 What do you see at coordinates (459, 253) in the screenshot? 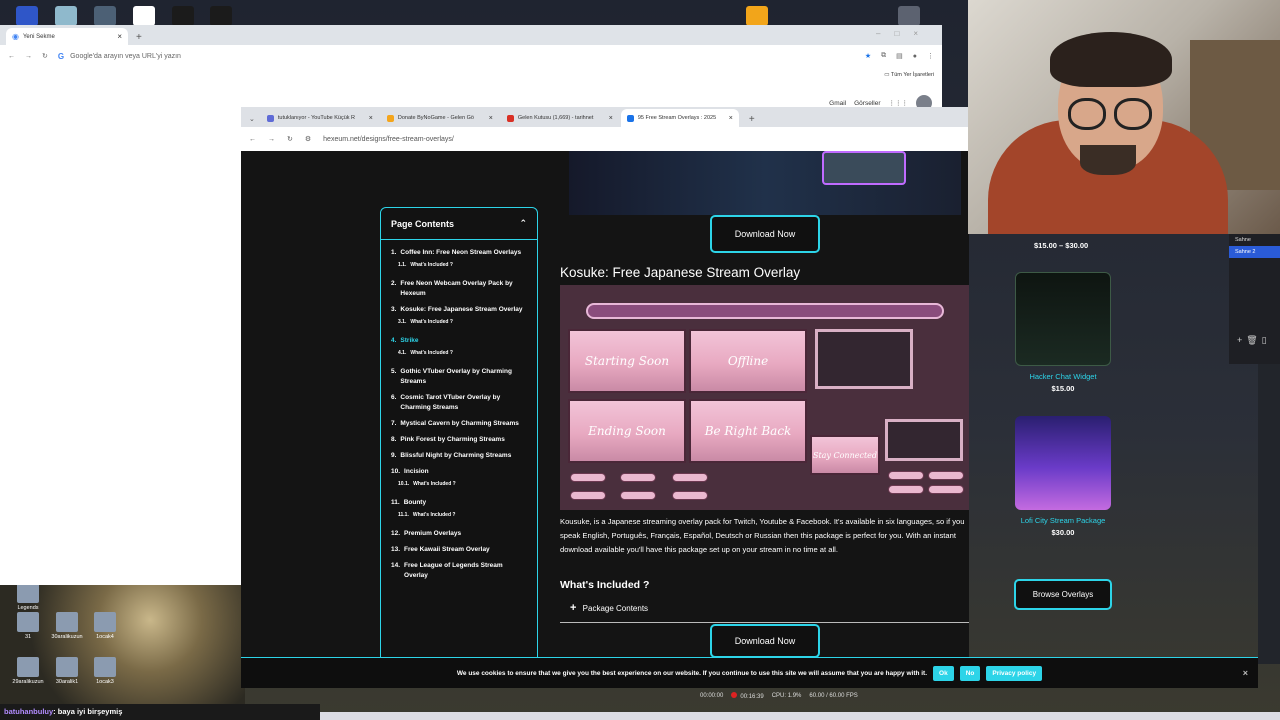
I see `toc-item: 1. Coffee Inn: Free Neon Stream Overlays` at bounding box center [459, 253].